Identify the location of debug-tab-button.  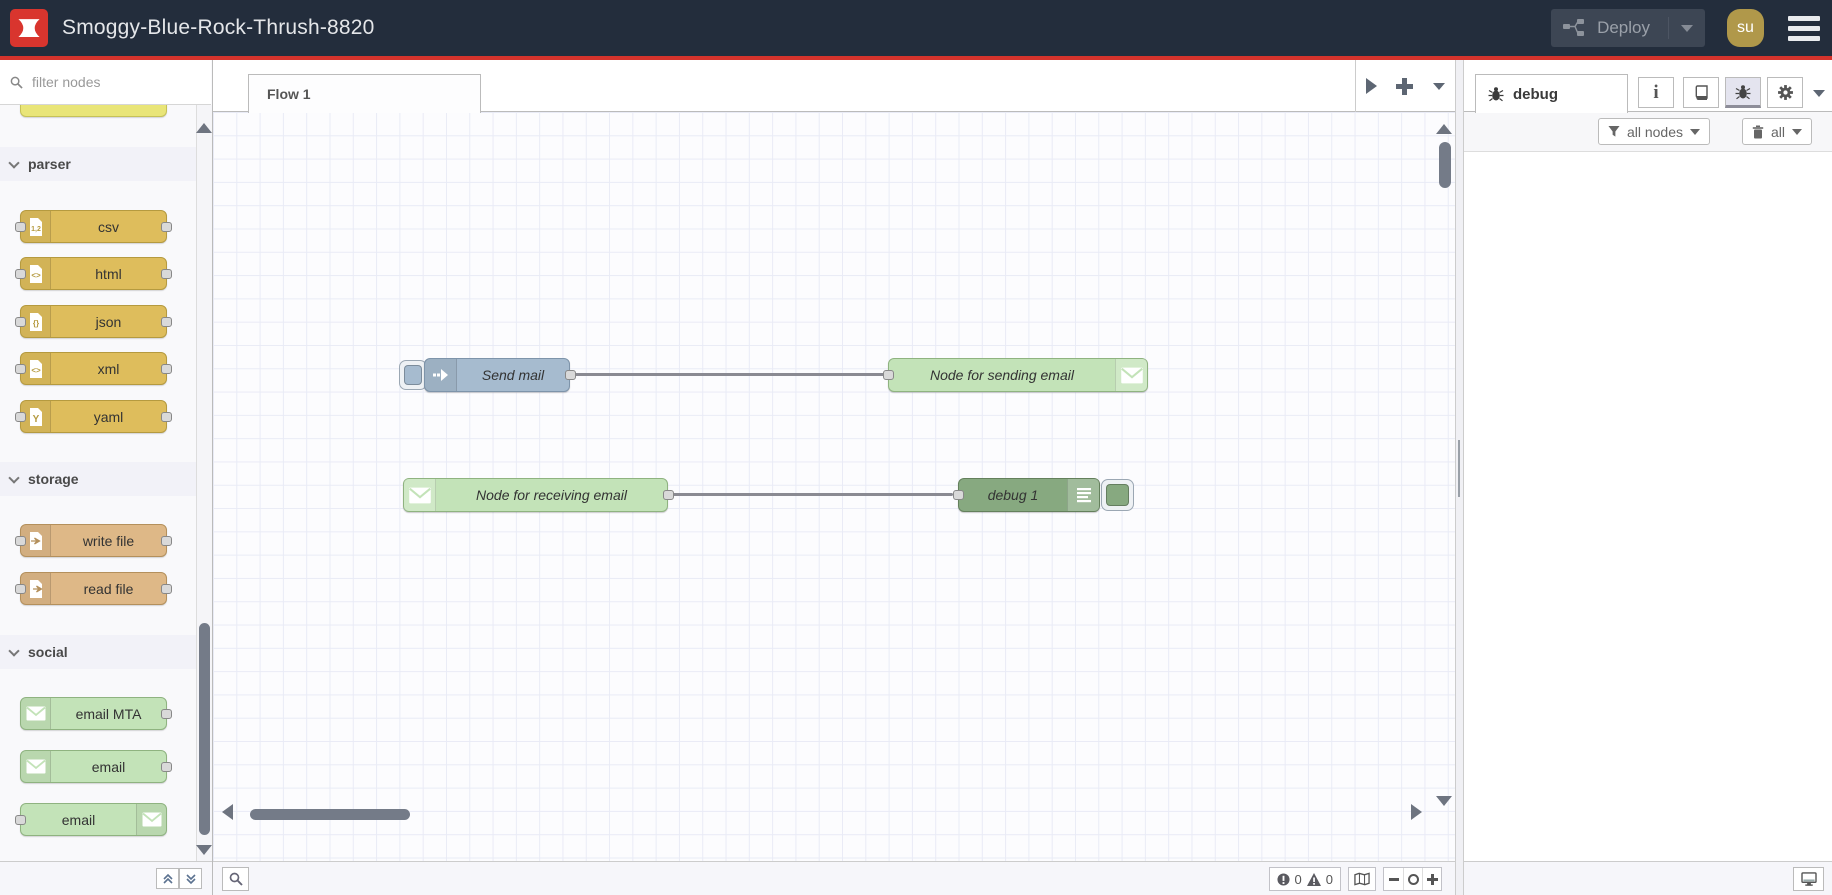
(1743, 92).